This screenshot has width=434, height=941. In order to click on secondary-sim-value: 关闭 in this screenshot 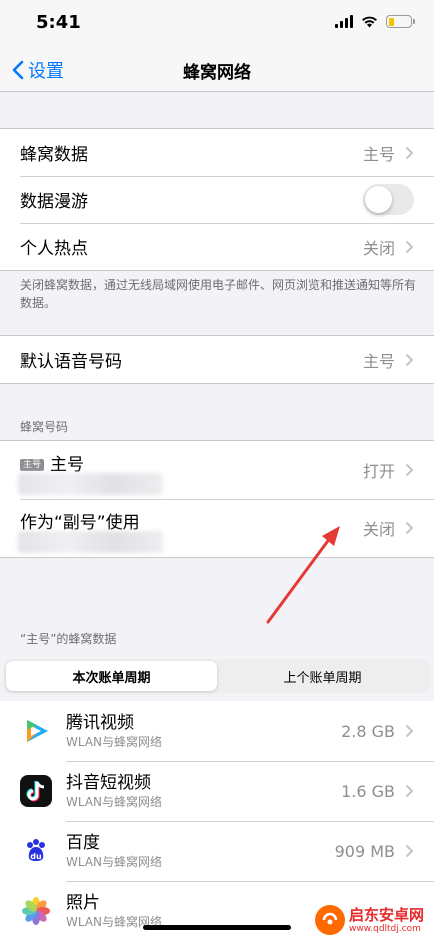, I will do `click(378, 529)`.